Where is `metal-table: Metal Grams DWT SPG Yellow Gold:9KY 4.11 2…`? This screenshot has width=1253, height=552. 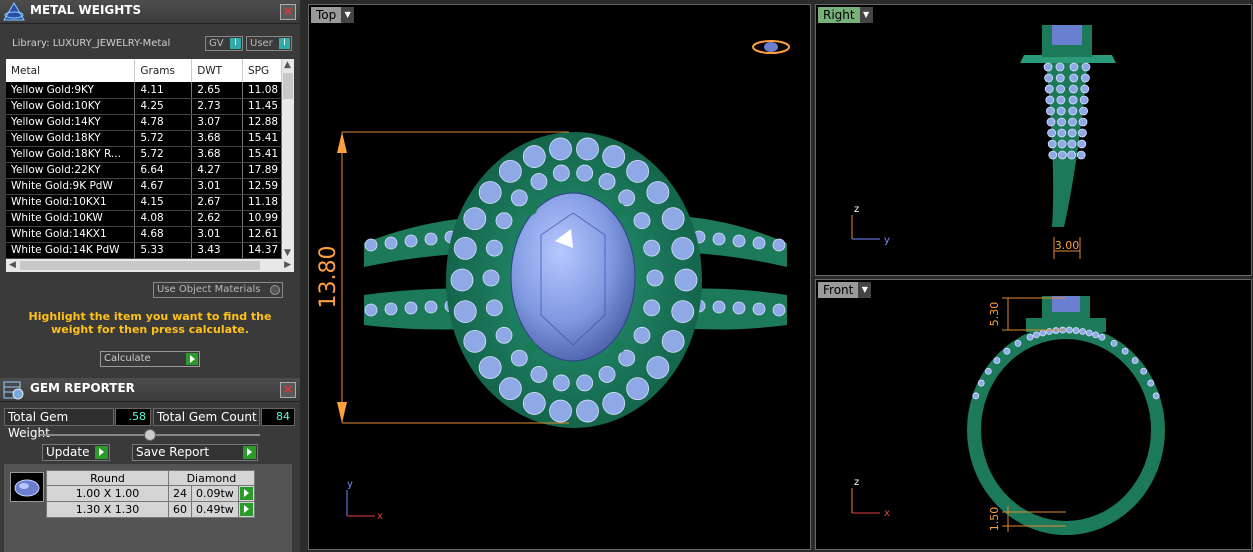
metal-table: Metal Grams DWT SPG Yellow Gold:9KY 4.11 2… is located at coordinates (150, 159).